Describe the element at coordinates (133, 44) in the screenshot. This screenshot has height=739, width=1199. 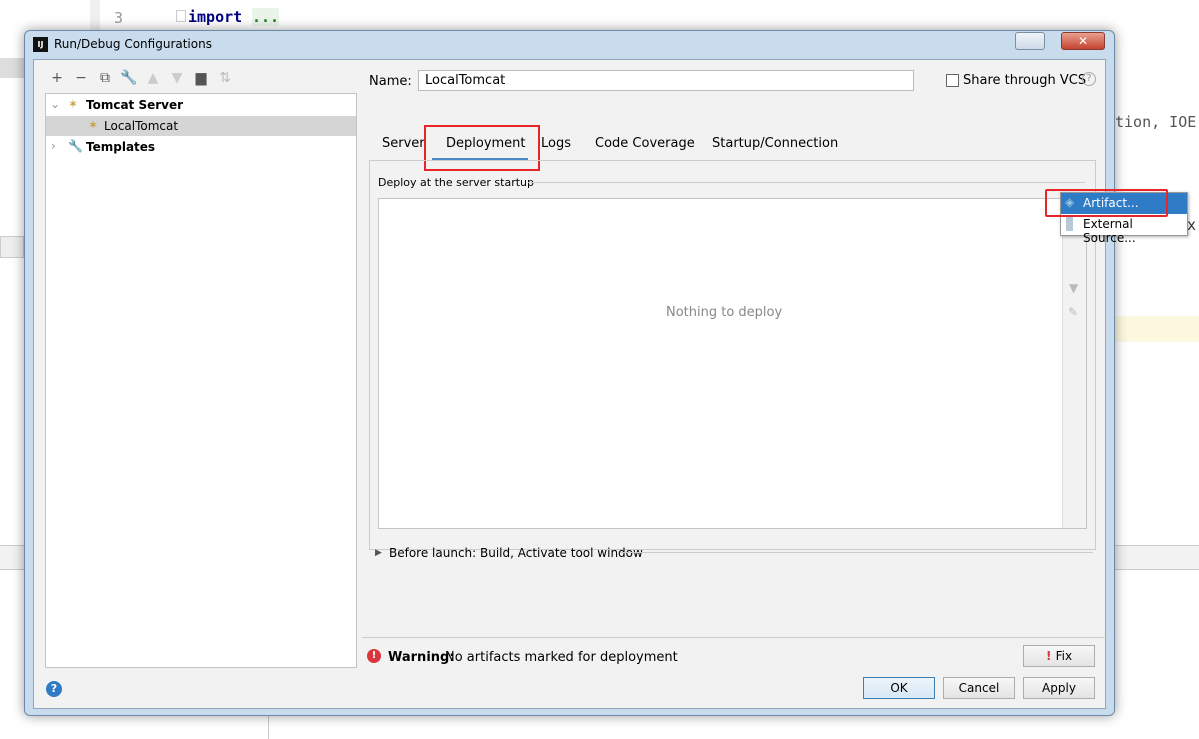
I see `dialog-title: Run/Debug Configurations` at that location.